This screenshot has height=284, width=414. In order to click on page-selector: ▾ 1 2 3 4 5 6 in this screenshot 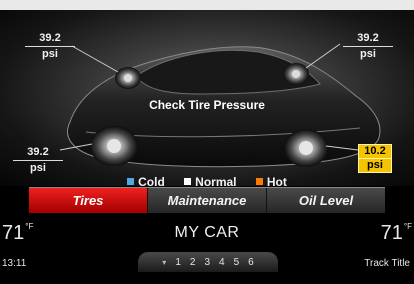, I will do `click(208, 262)`.